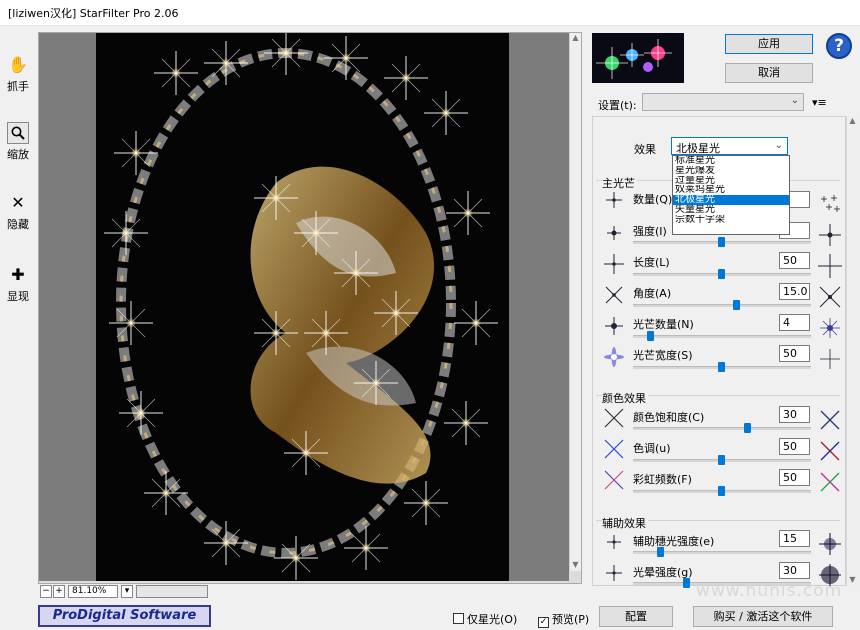 The width and height of the screenshot is (860, 630). I want to click on buy-activate-button: 购买 / 激活这个软件, so click(763, 616).